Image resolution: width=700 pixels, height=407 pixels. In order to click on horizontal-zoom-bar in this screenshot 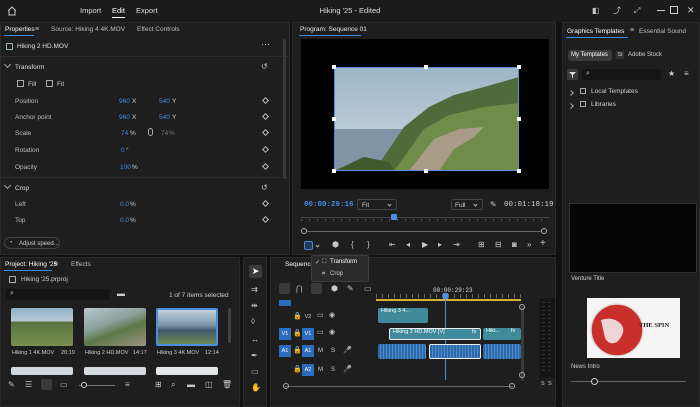, I will do `click(399, 386)`.